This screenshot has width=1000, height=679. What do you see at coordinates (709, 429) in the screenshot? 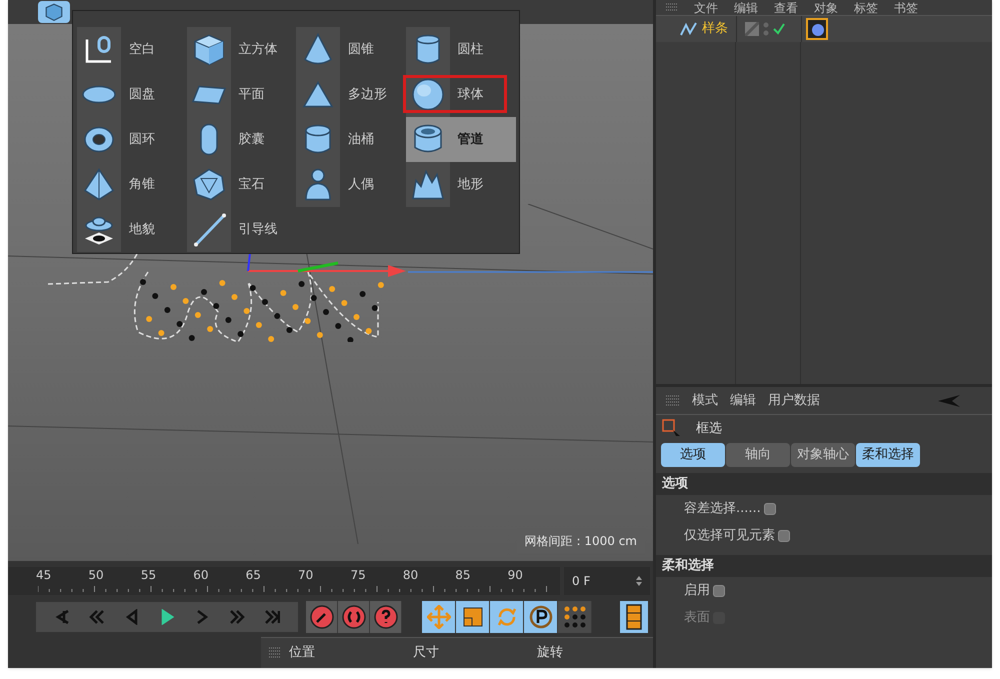
I see `mode-title: 框选` at bounding box center [709, 429].